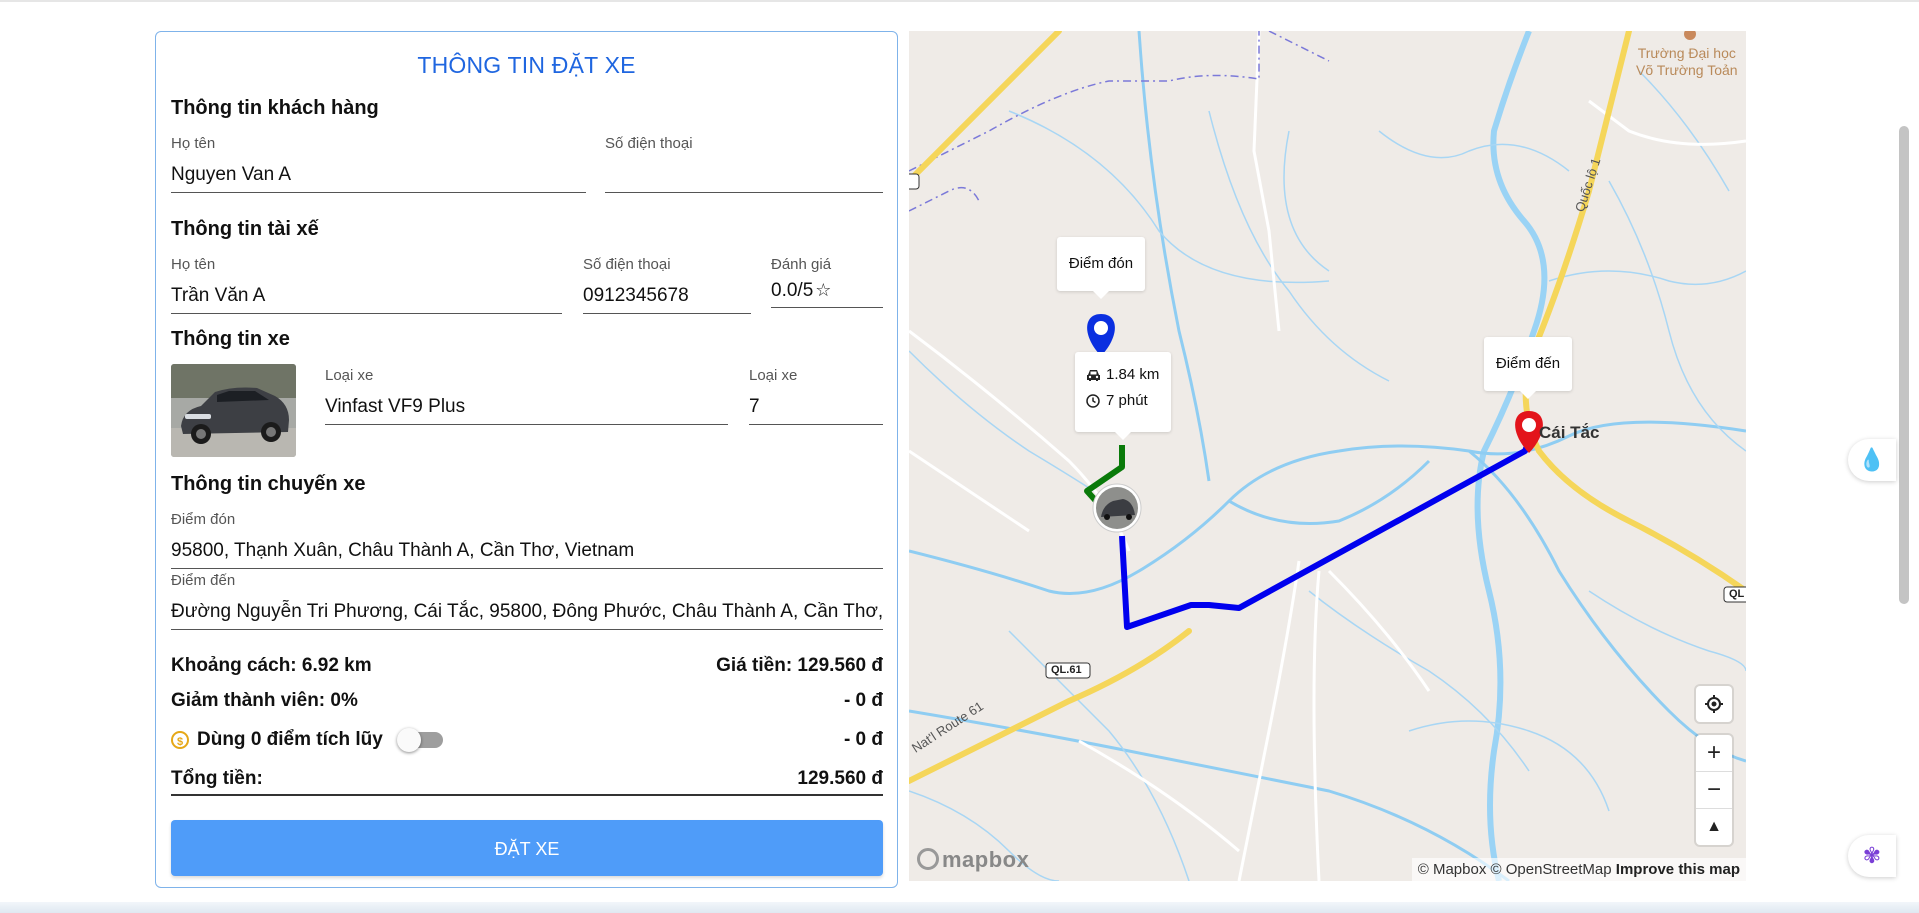 This screenshot has height=913, width=1919. Describe the element at coordinates (203, 519) in the screenshot. I see `pickup-label: Điểm đón` at that location.